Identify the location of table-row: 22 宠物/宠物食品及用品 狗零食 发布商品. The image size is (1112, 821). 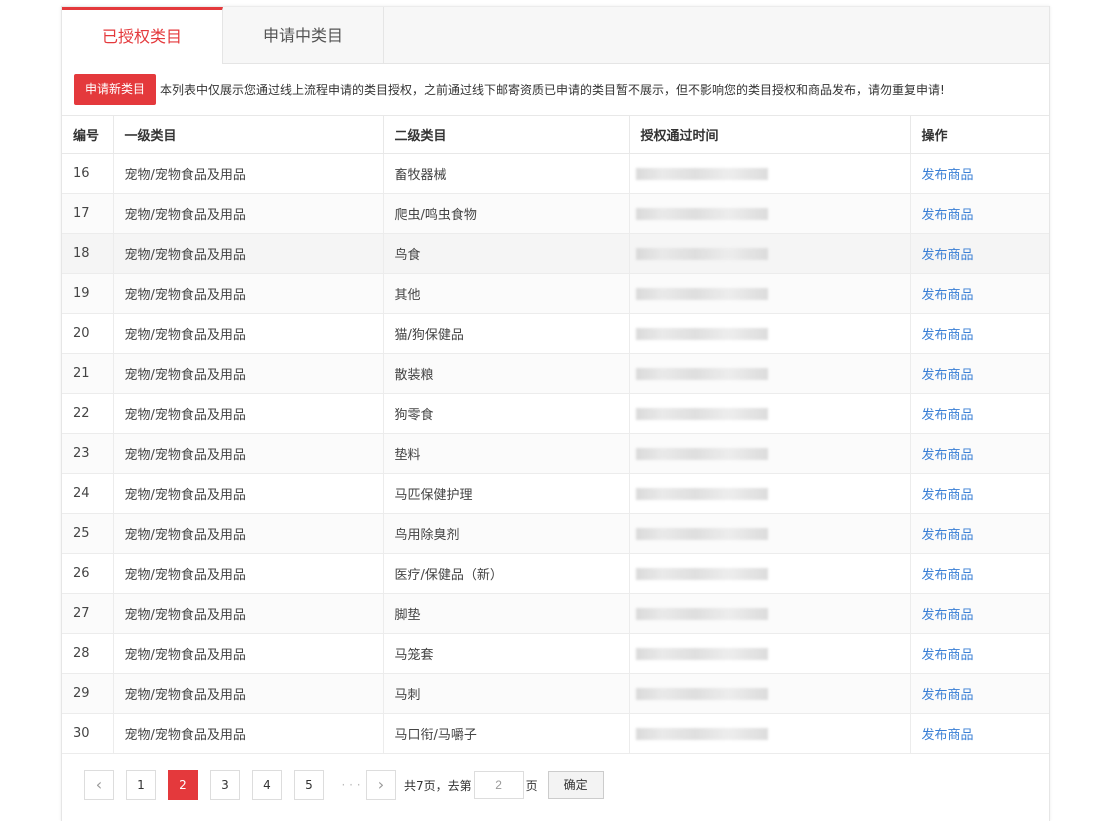
(555, 413).